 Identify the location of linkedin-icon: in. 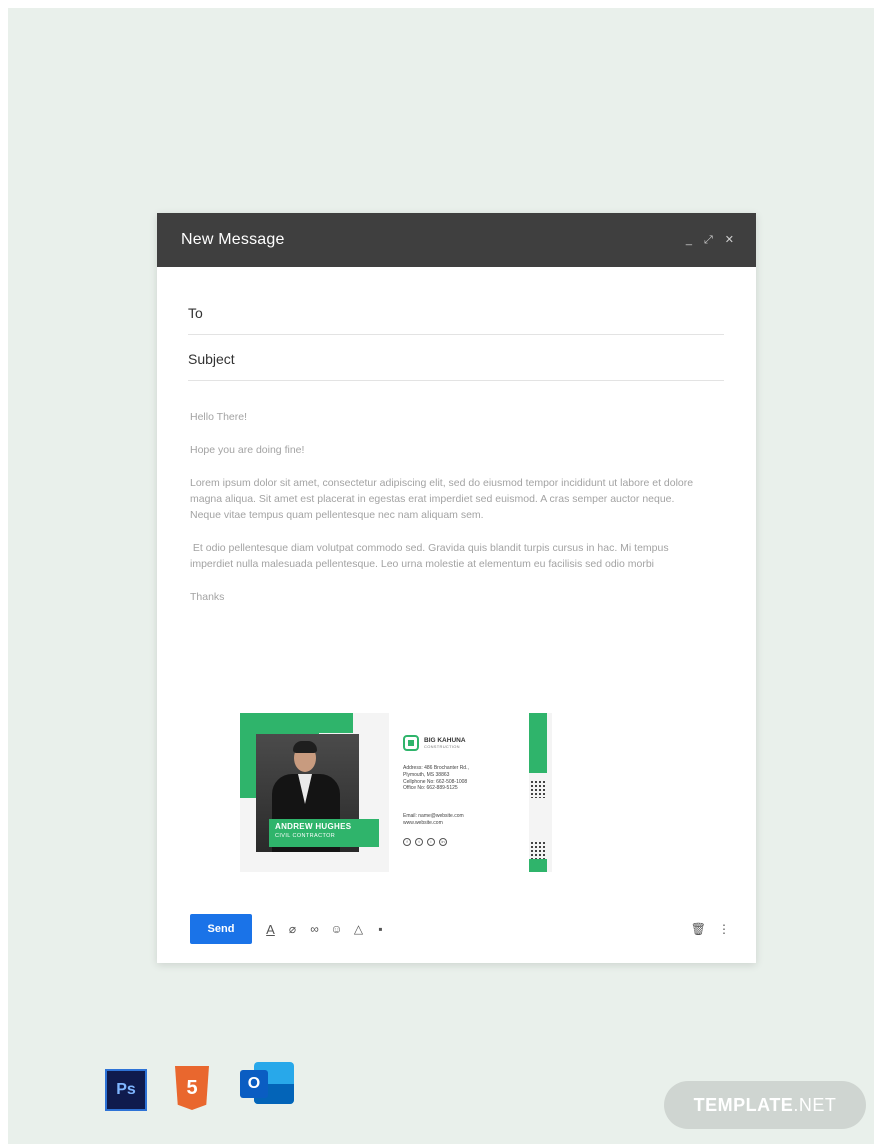
(443, 842).